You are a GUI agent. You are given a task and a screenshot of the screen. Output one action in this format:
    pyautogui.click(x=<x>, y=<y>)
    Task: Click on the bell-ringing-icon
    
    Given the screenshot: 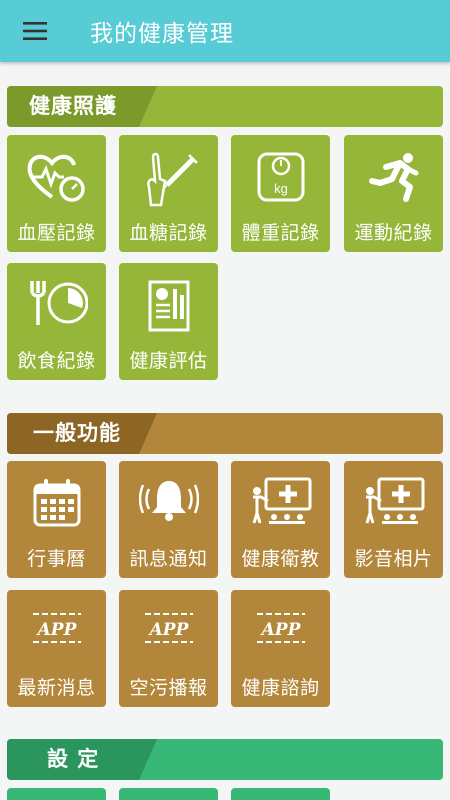 What is the action you would take?
    pyautogui.click(x=168, y=501)
    